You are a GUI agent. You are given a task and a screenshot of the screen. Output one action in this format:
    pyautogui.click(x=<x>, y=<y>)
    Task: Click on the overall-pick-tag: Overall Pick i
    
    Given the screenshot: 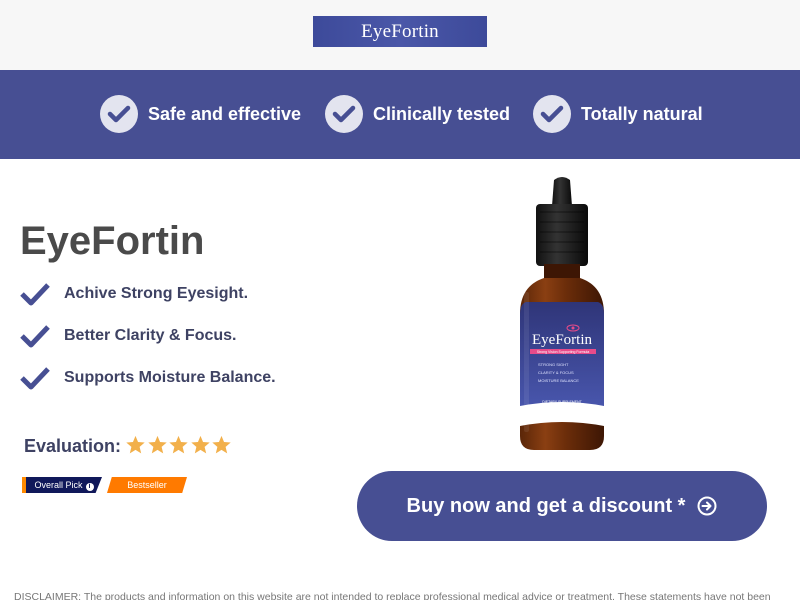 What is the action you would take?
    pyautogui.click(x=62, y=485)
    